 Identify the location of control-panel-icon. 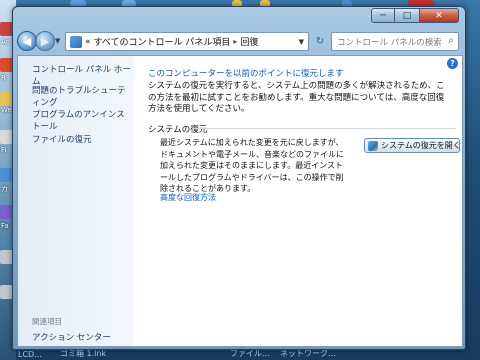
(76, 41).